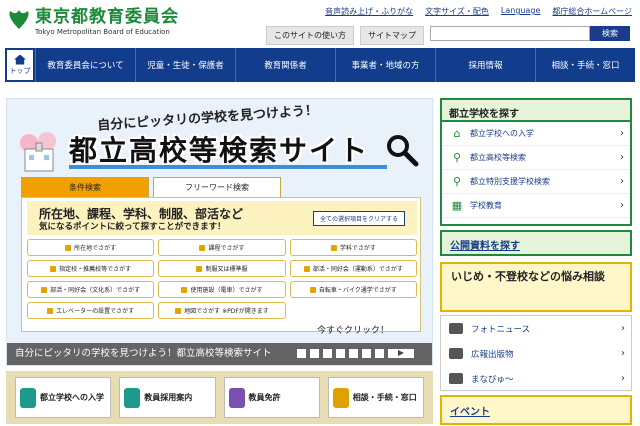  I want to click on manabyu-link: まなびゅ～ ›, so click(536, 378).